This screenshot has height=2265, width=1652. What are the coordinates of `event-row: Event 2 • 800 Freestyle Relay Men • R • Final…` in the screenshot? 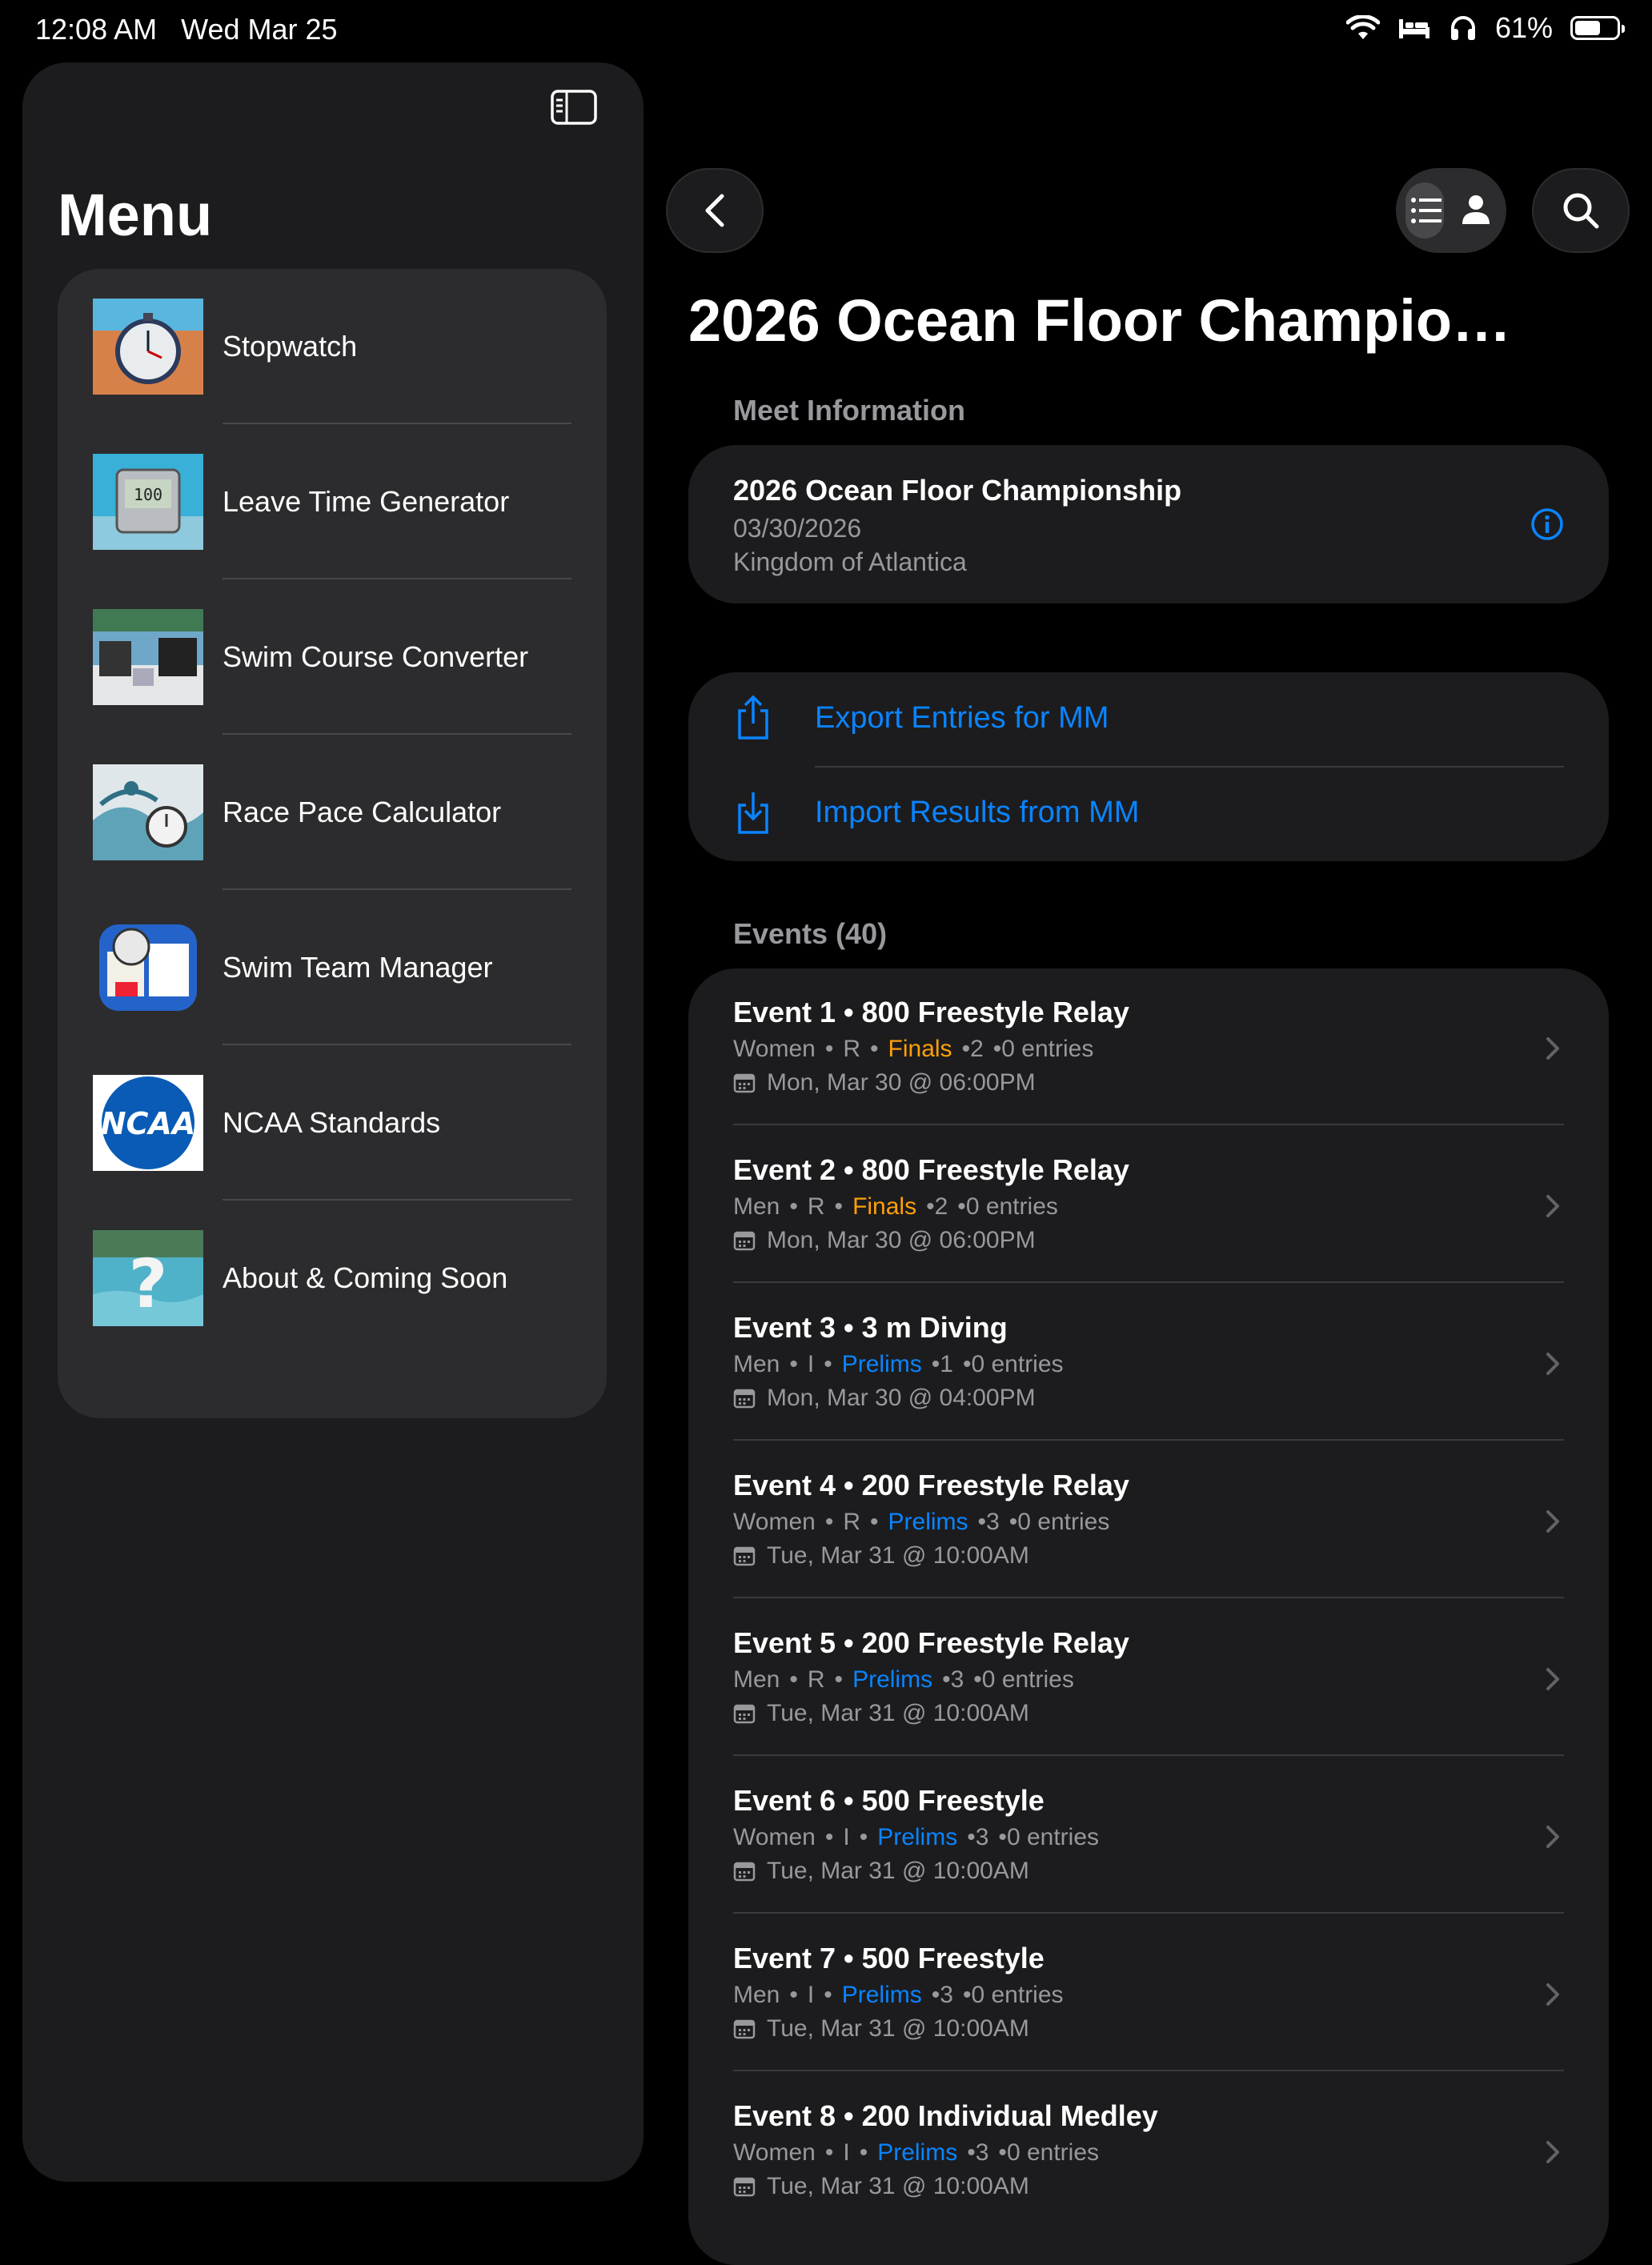 It's located at (1148, 1204).